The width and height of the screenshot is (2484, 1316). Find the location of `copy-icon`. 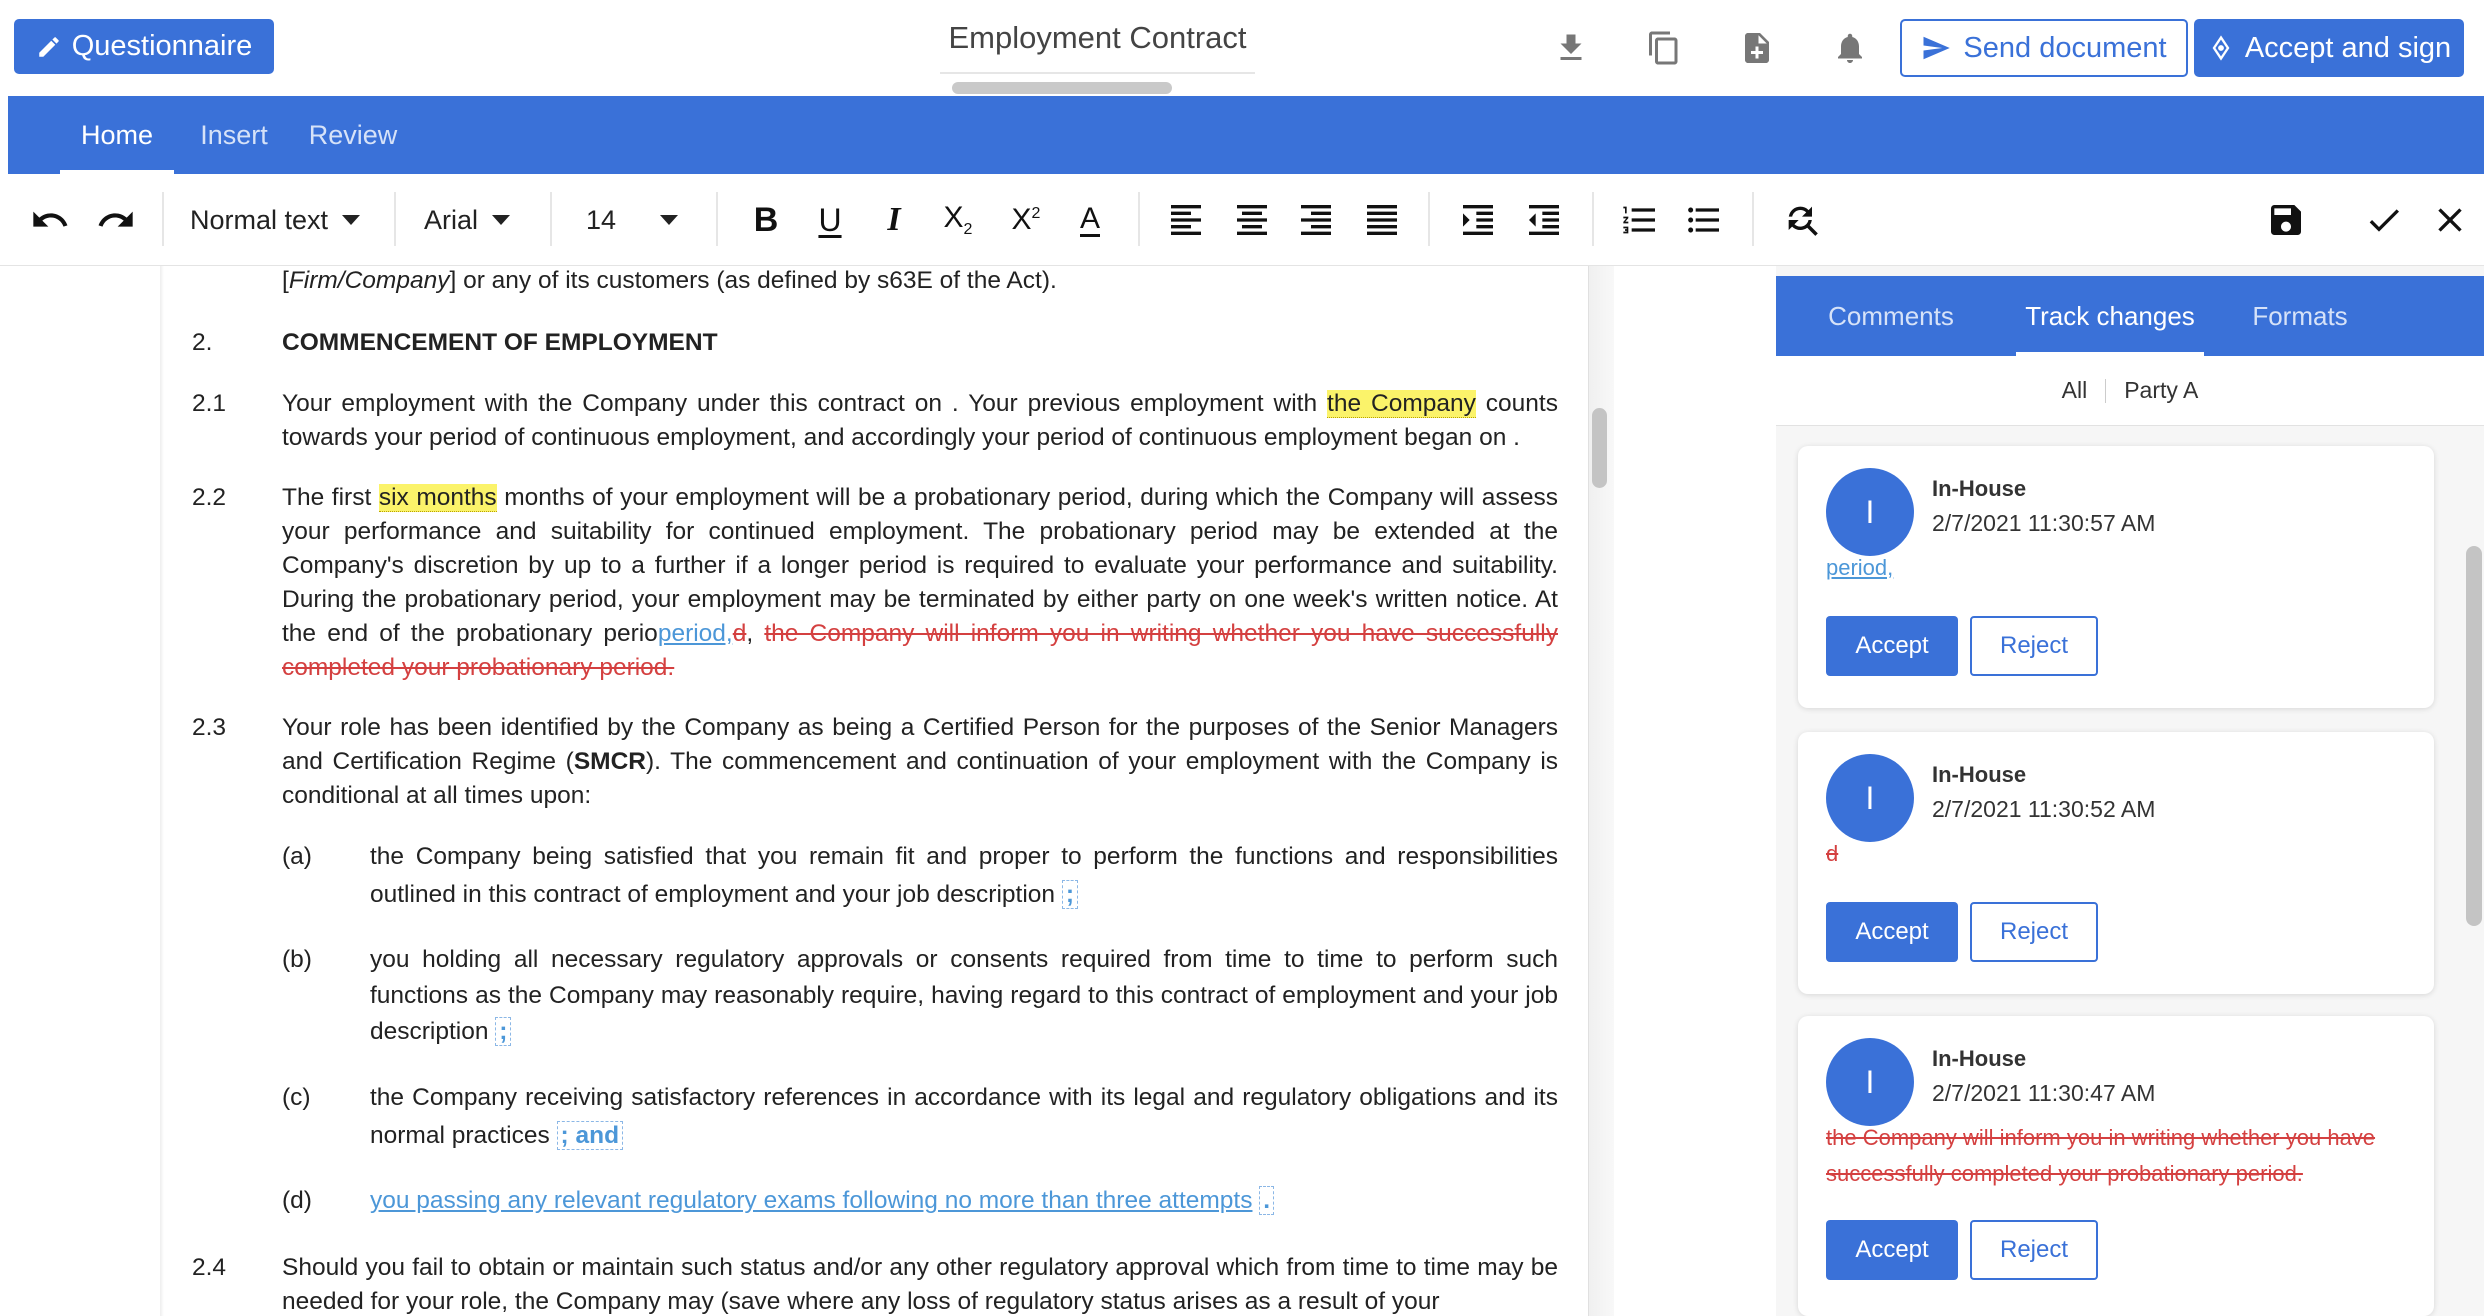

copy-icon is located at coordinates (1663, 48).